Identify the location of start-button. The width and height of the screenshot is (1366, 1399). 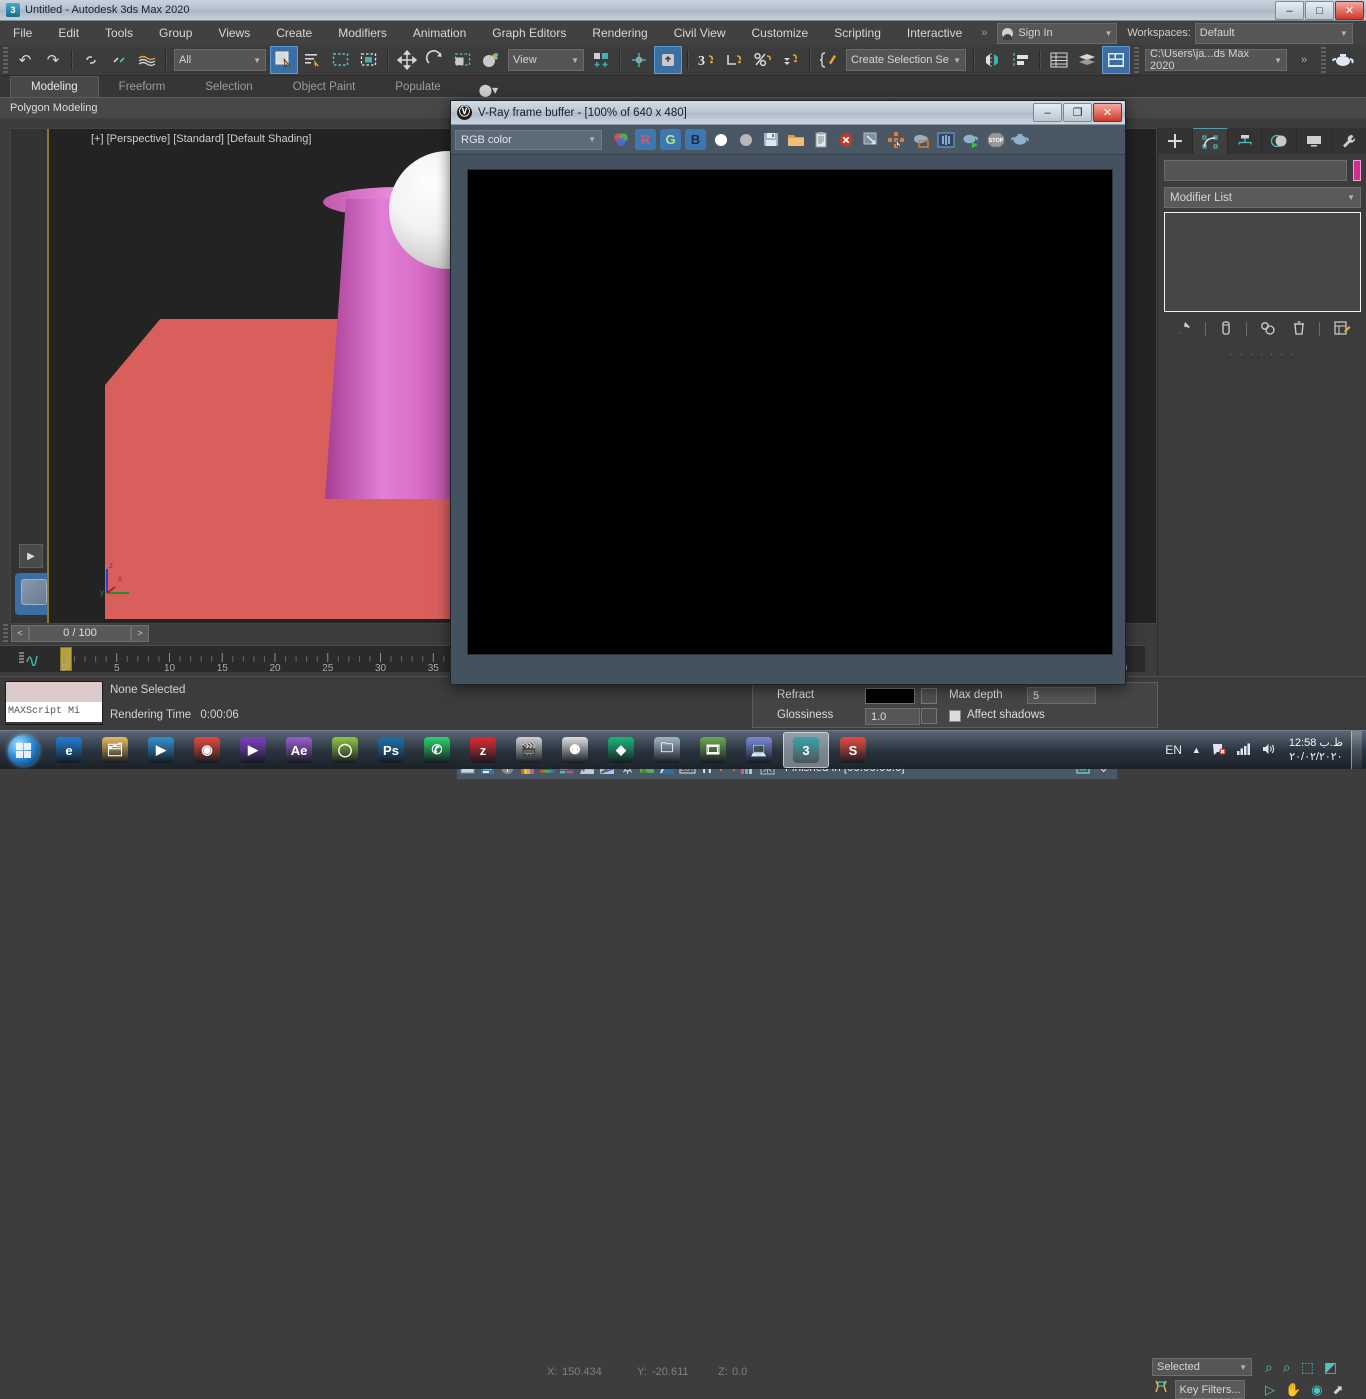
(23, 750).